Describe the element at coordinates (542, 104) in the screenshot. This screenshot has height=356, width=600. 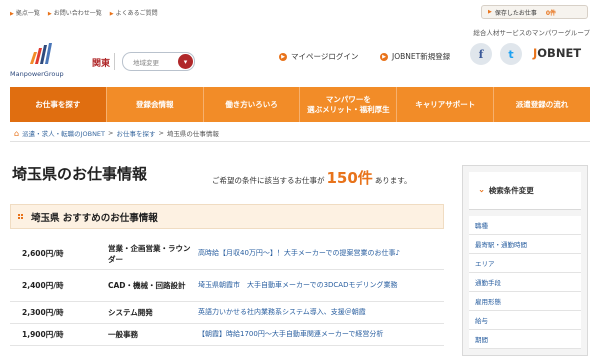
I see `nav-item-registration-flow: 派遣登録の流れ` at that location.